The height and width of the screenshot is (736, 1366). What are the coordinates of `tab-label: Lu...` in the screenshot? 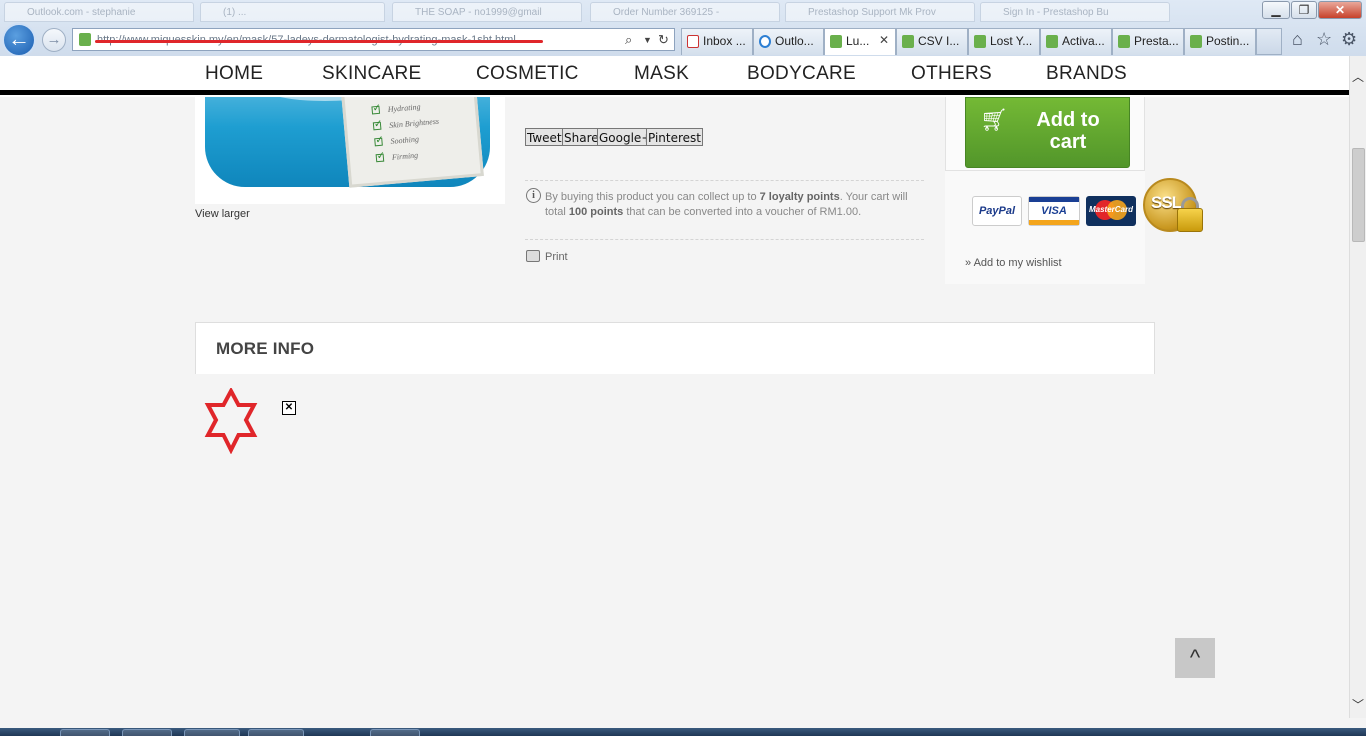 It's located at (858, 41).